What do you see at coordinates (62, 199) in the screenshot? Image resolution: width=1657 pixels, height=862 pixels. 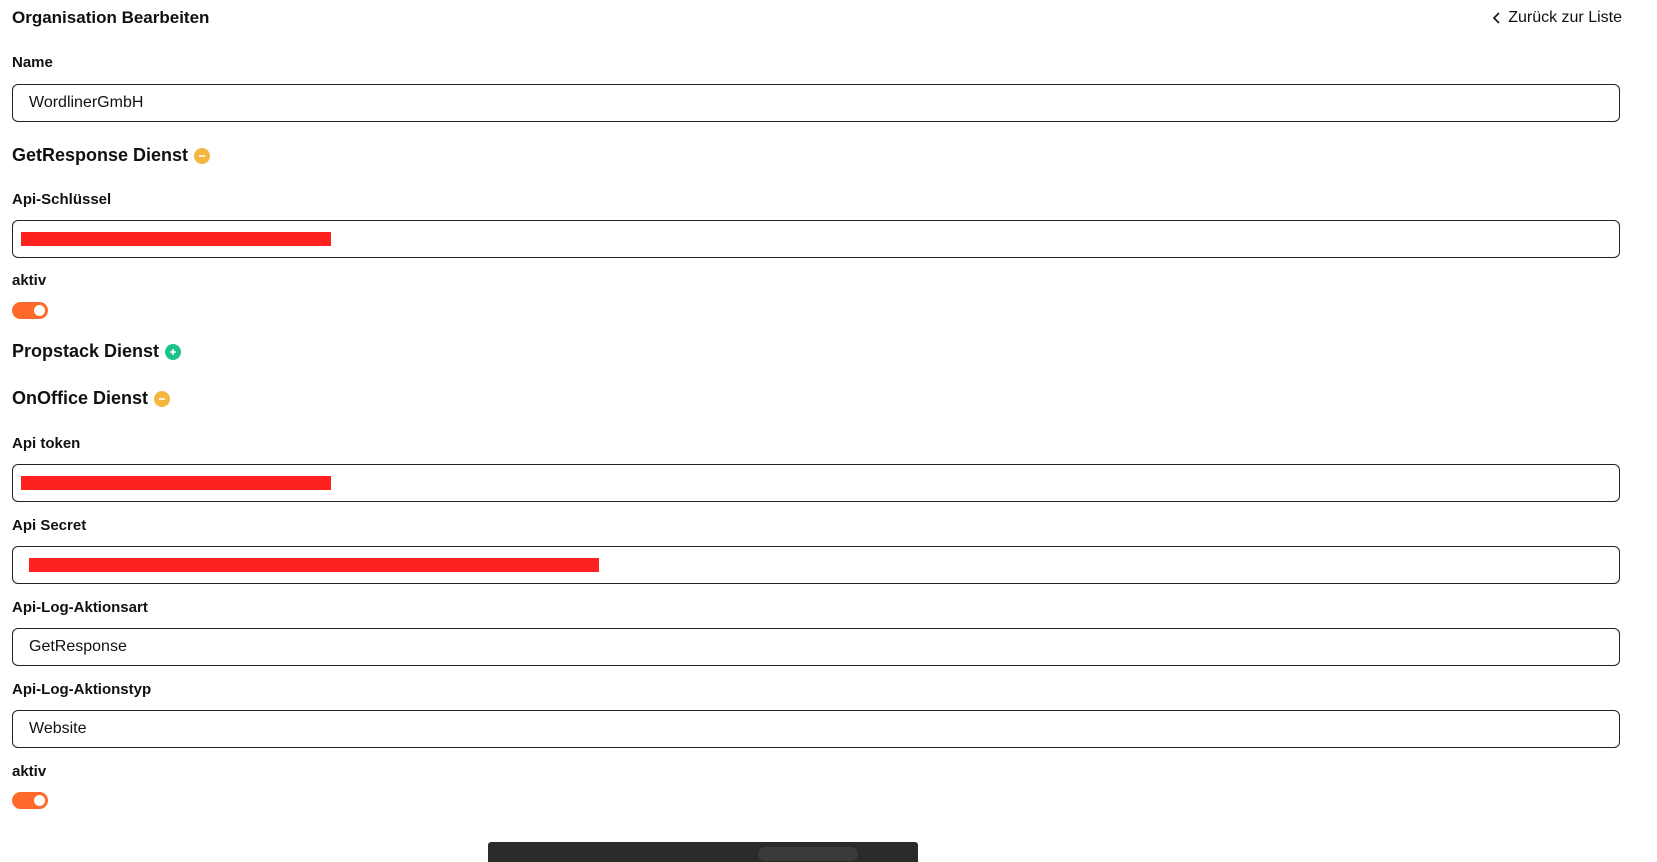 I see `api-key-label: Api-Schlüssel` at bounding box center [62, 199].